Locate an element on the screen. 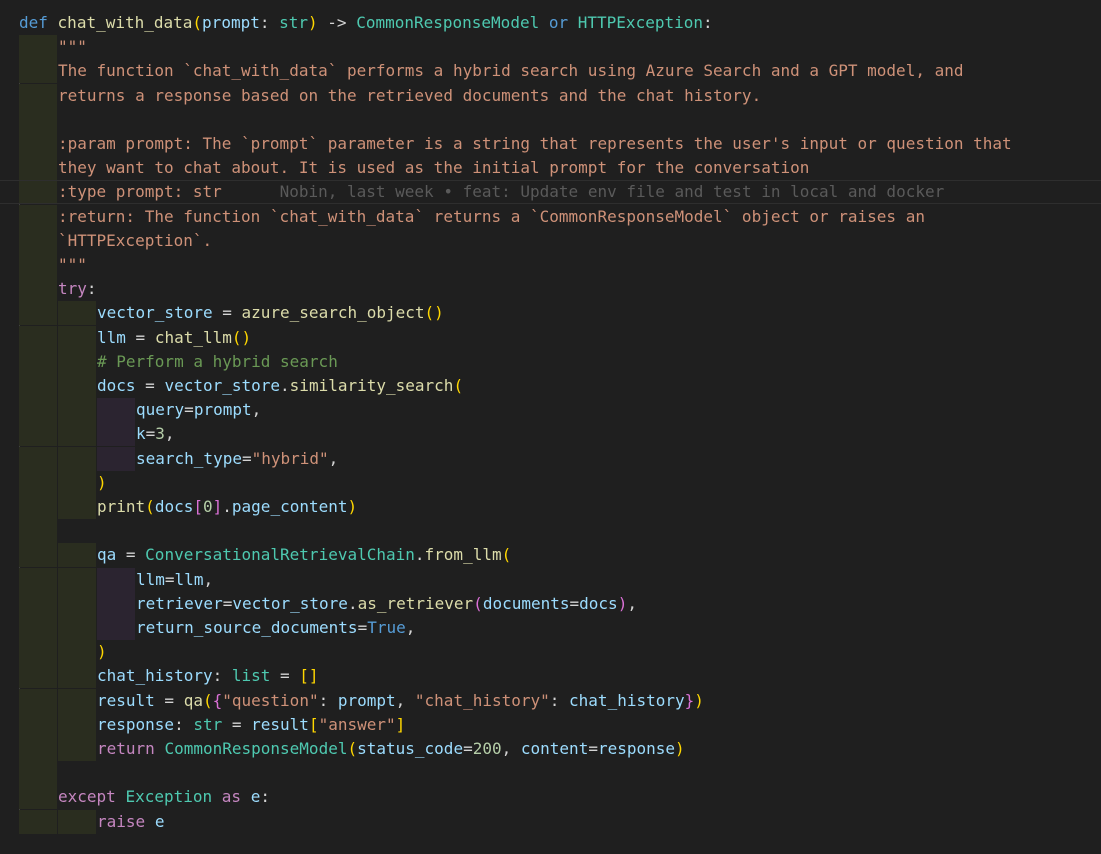  code-token: :type prompt: str is located at coordinates (140, 192).